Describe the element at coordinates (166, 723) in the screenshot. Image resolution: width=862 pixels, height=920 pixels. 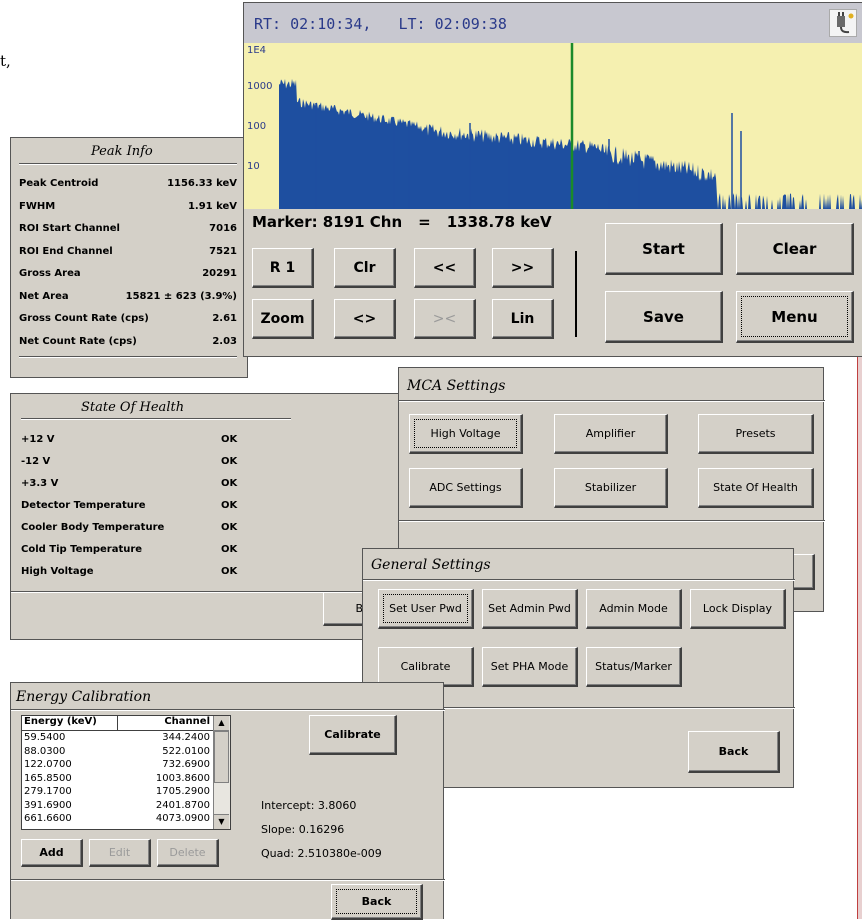
I see `column-header-channel: Channel` at that location.